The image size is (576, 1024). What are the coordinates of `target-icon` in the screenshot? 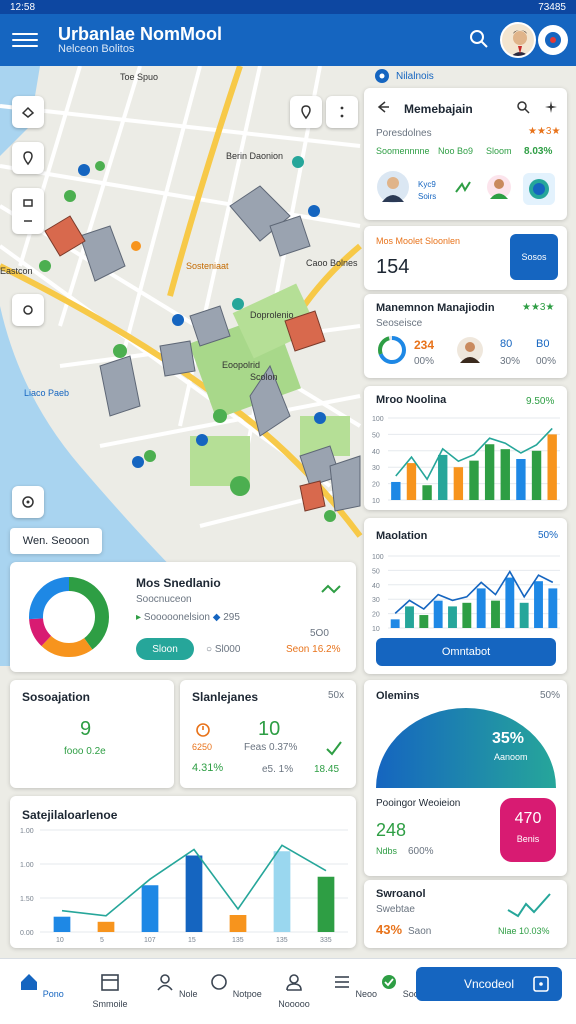 It's located at (28, 502).